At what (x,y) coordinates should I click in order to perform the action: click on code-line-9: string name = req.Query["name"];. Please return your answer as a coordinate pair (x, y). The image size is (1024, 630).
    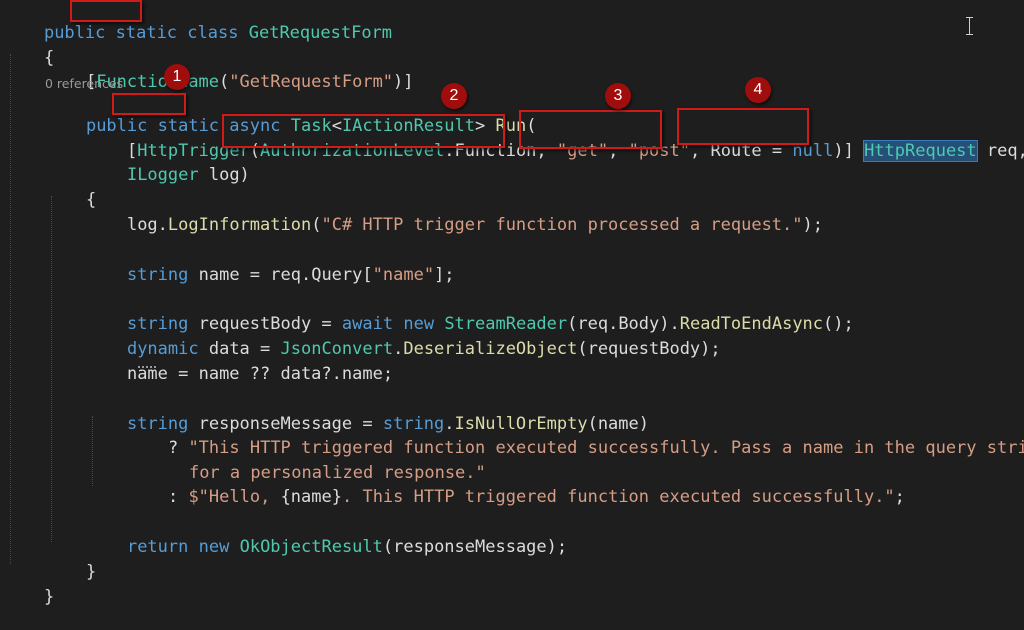
    Looking at the image, I should click on (290, 275).